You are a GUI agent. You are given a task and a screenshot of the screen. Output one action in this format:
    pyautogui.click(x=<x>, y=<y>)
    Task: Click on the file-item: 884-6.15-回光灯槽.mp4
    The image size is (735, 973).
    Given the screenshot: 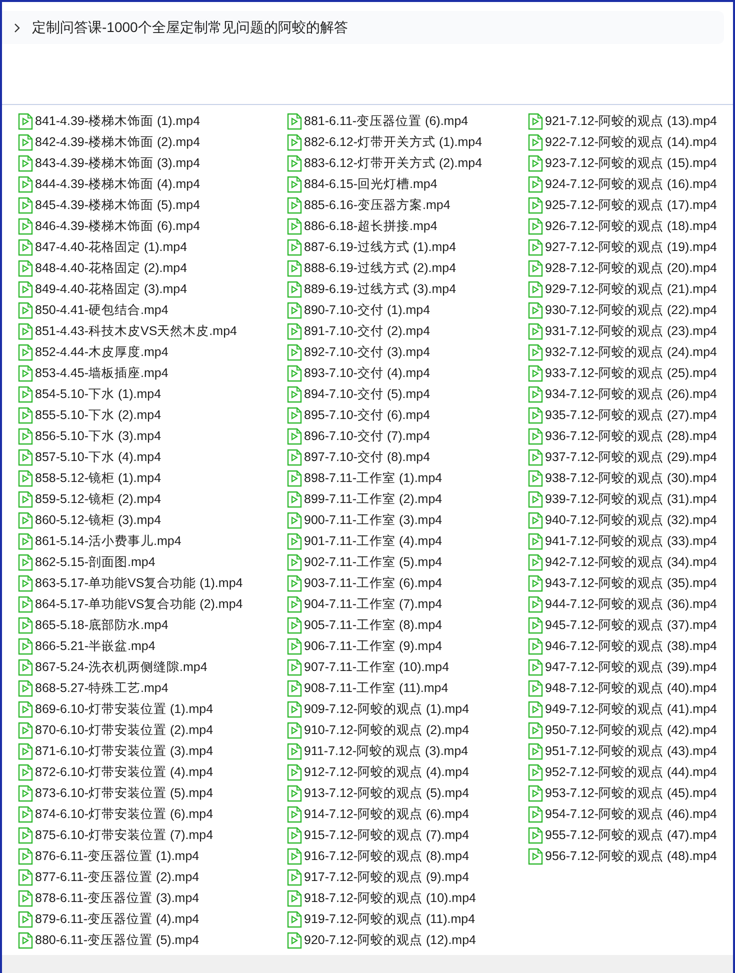 What is the action you would take?
    pyautogui.click(x=407, y=184)
    